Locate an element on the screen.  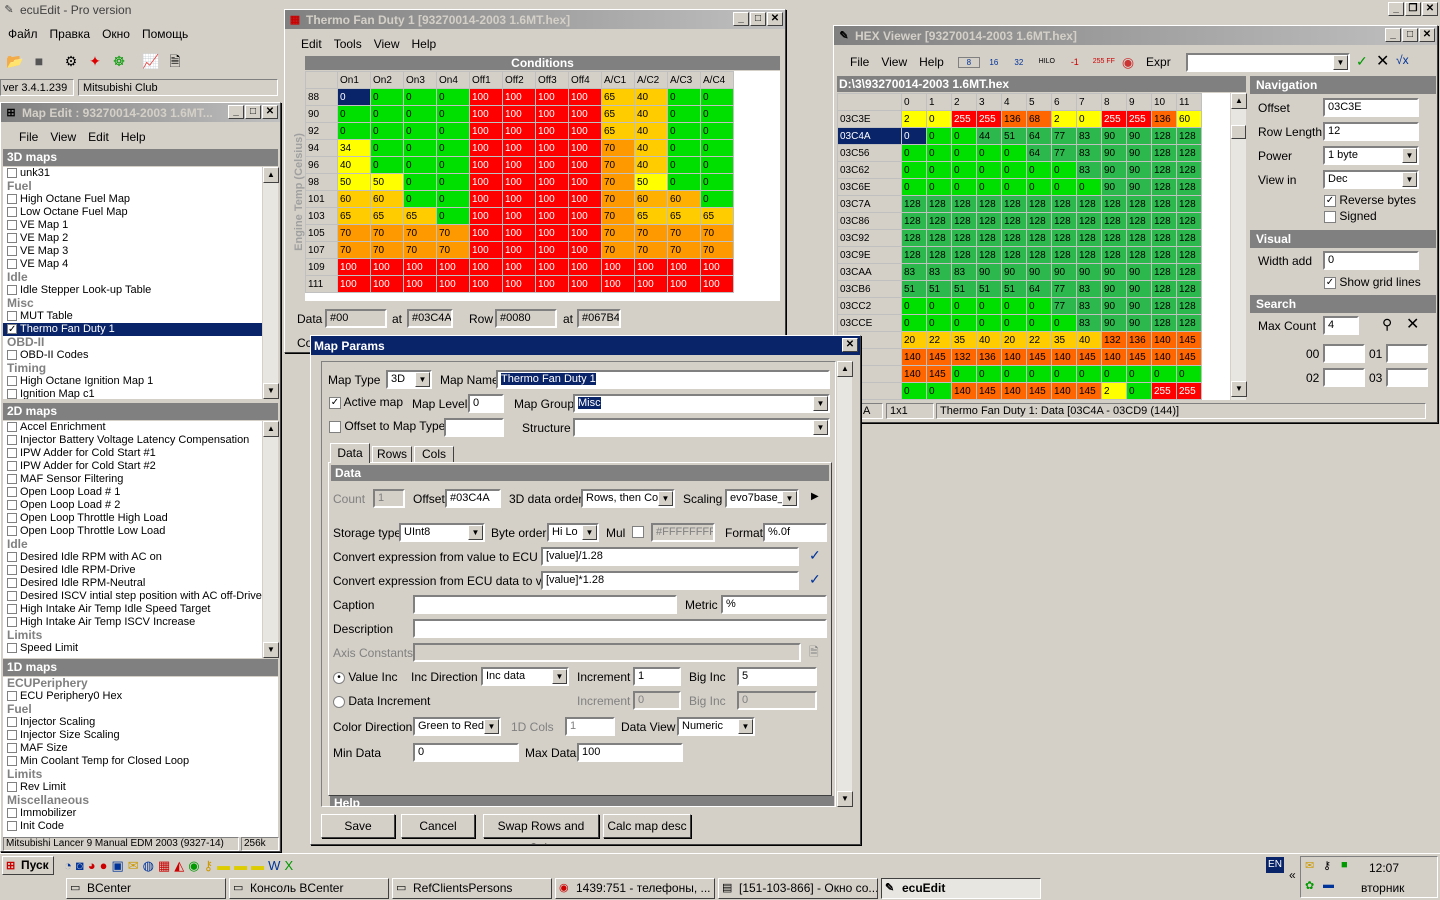
ql-acrobat-icon: ◭ is located at coordinates (179, 865).